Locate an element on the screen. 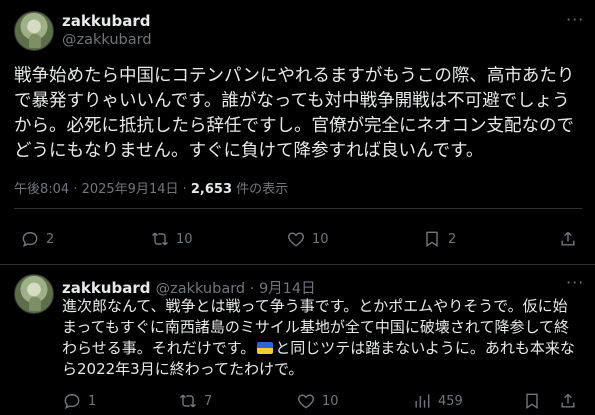 The width and height of the screenshot is (595, 415). bookmark-button is located at coordinates (532, 401).